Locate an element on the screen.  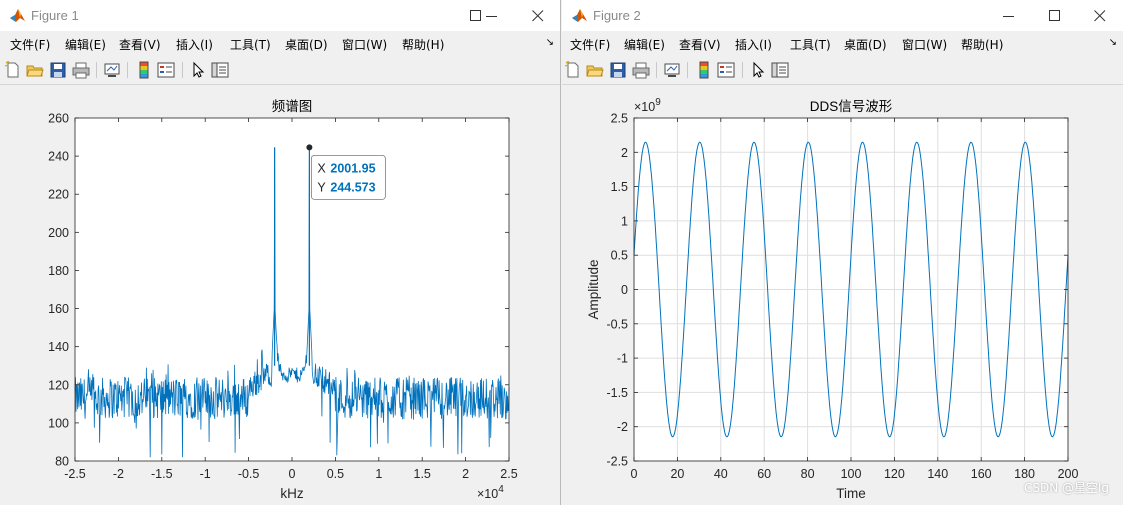
y-tick-label: 120 is located at coordinates (58, 385).